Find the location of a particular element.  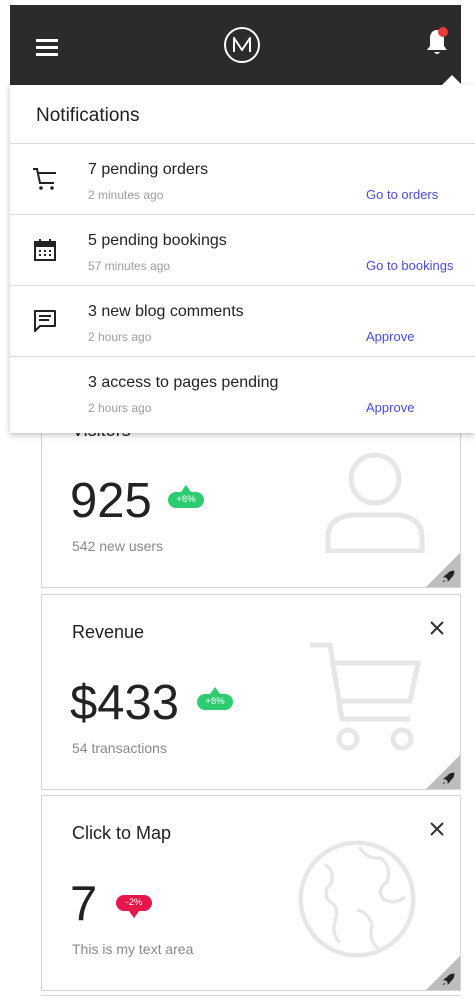

go-to-bookings-link: Go to bookings is located at coordinates (409, 265).